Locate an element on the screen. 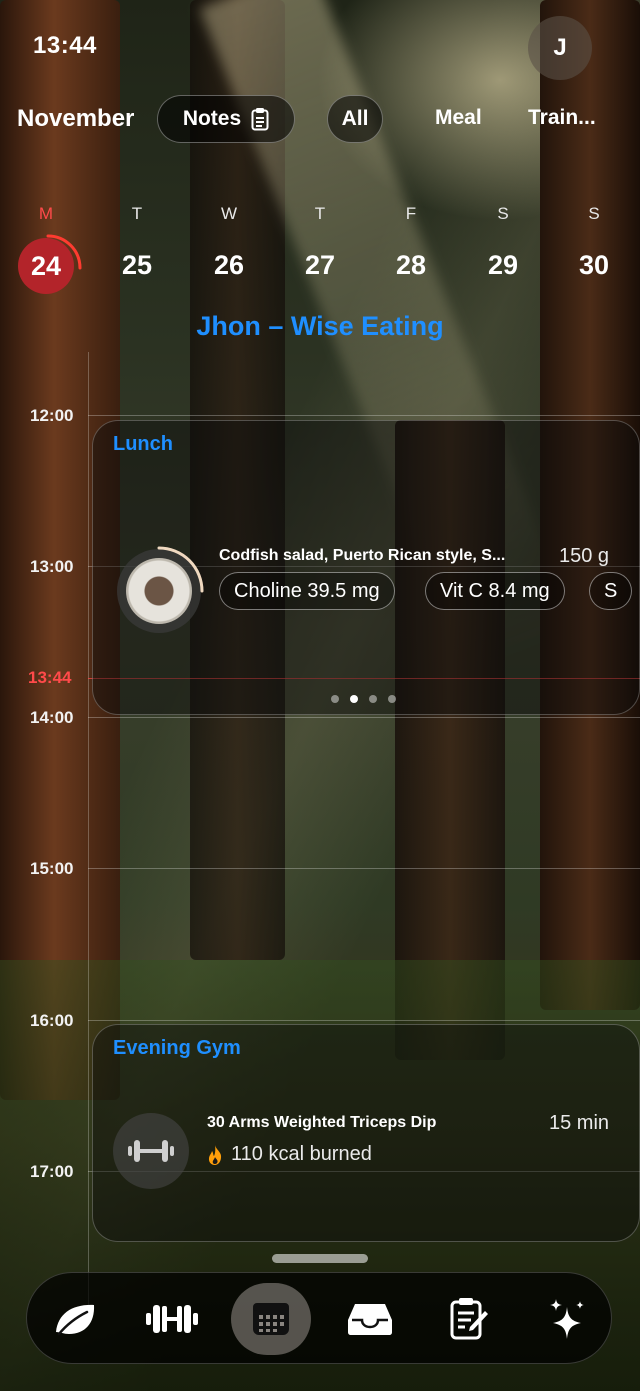 This screenshot has height=1391, width=640. day-26: 26 is located at coordinates (229, 265).